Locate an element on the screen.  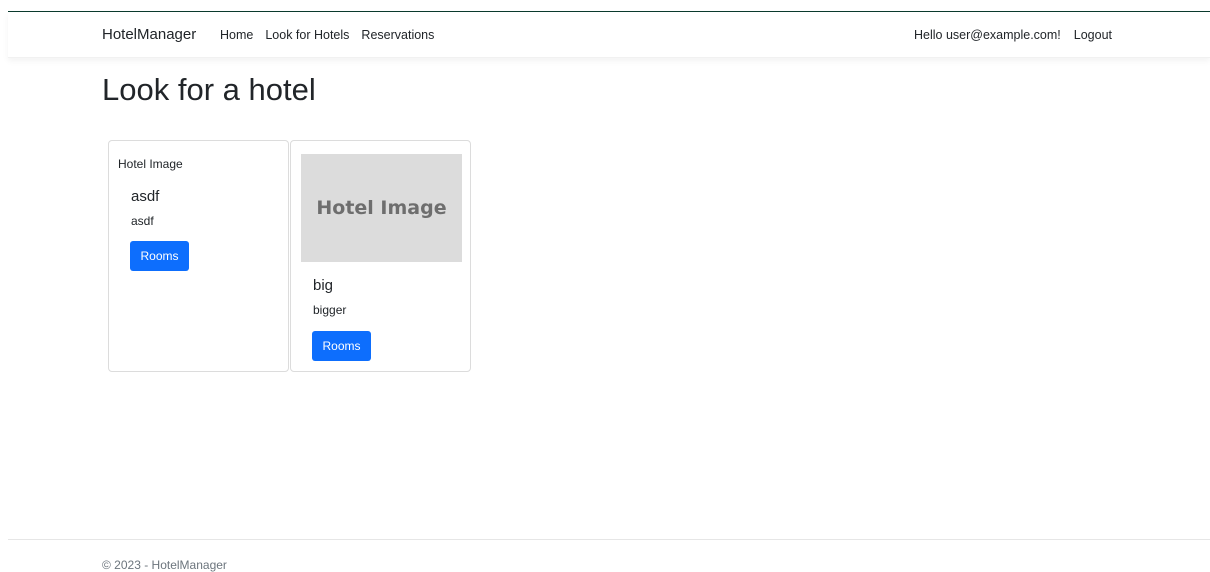
nav-home-link: Home is located at coordinates (236, 35).